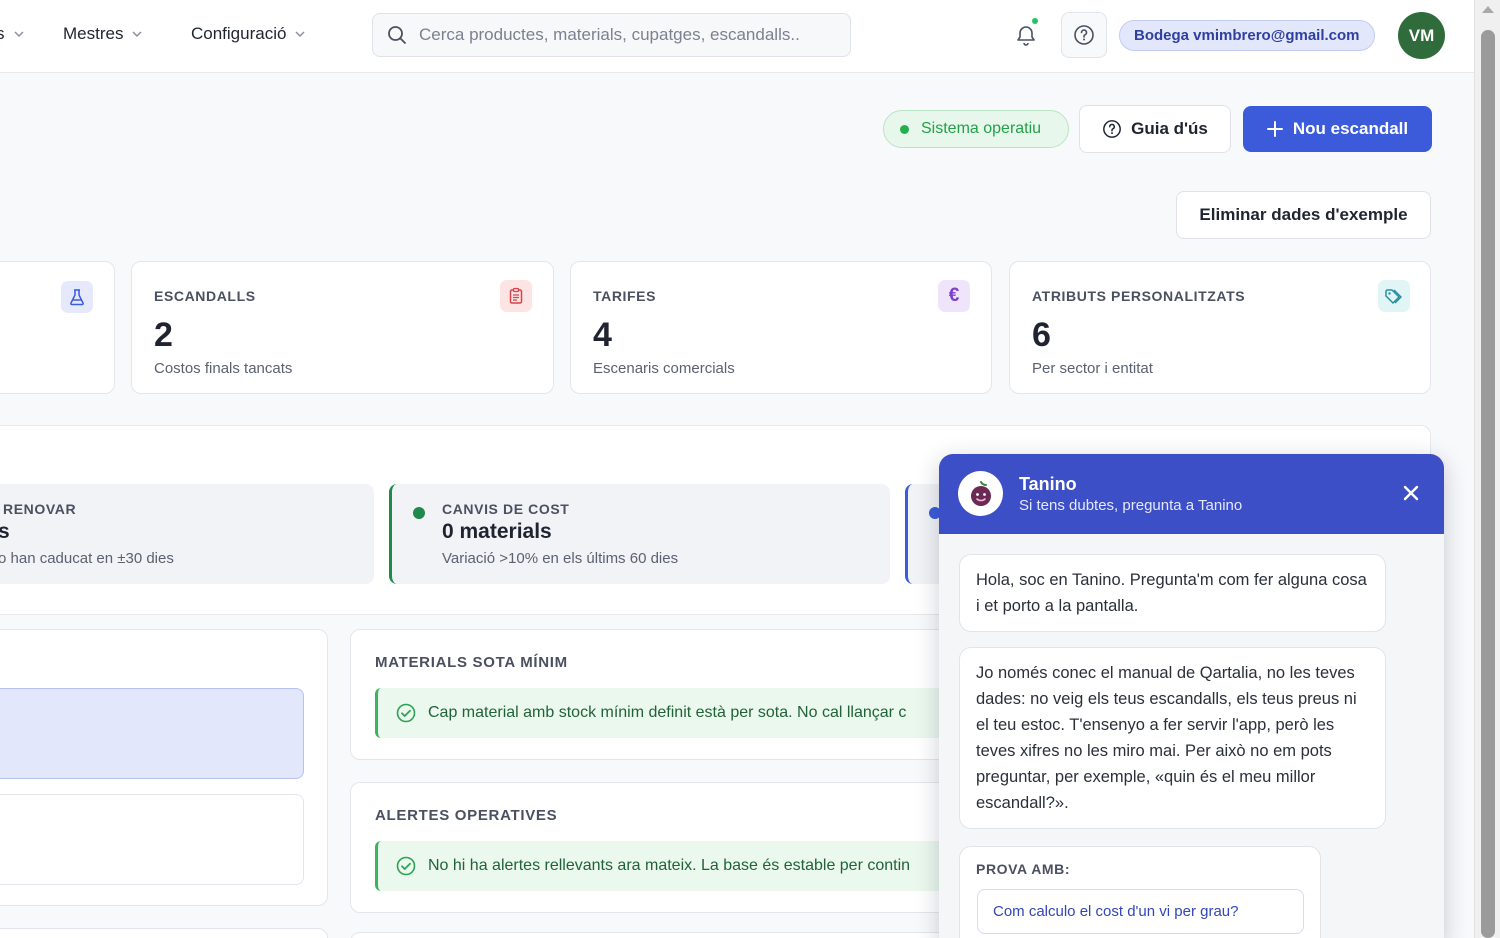 This screenshot has height=938, width=1500. What do you see at coordinates (12, 34) in the screenshot?
I see `nav-item-partial: s` at bounding box center [12, 34].